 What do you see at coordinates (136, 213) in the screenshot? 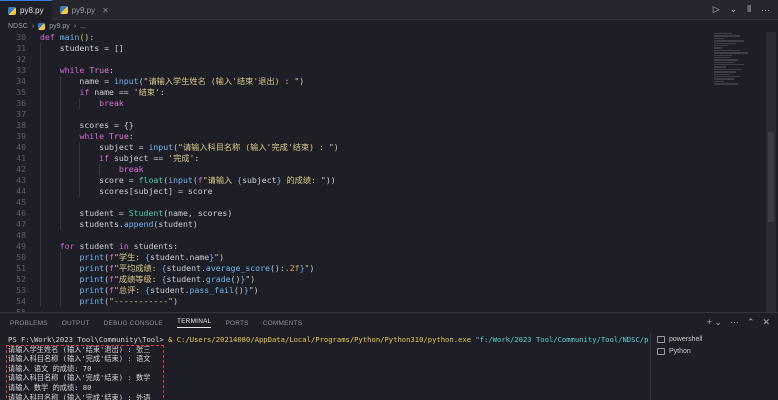
I see `code-text: student = Student(name, scores)` at bounding box center [136, 213].